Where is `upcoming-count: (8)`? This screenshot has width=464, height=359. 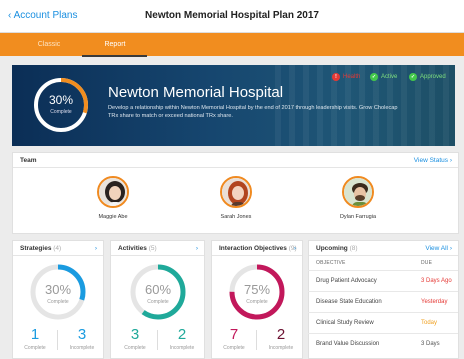 upcoming-count: (8) is located at coordinates (353, 248).